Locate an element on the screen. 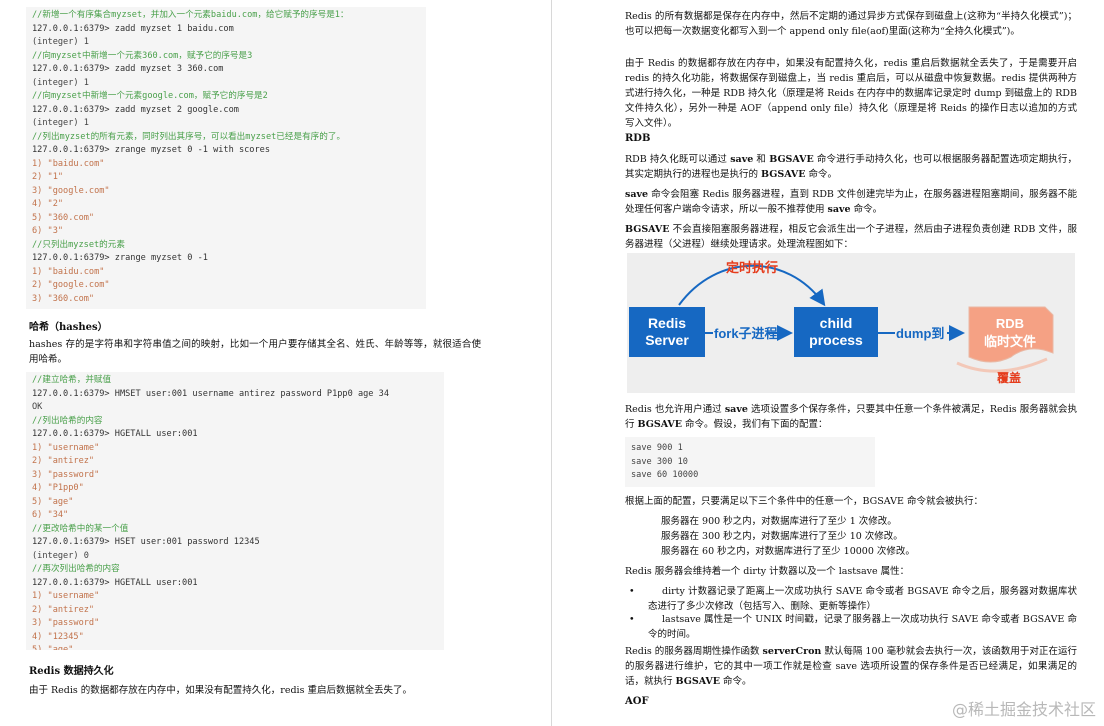 This screenshot has height=726, width=1104. condition-item: 服务器在 300 秒之内，对数据库进行了至少 10 次修改。 is located at coordinates (782, 536).